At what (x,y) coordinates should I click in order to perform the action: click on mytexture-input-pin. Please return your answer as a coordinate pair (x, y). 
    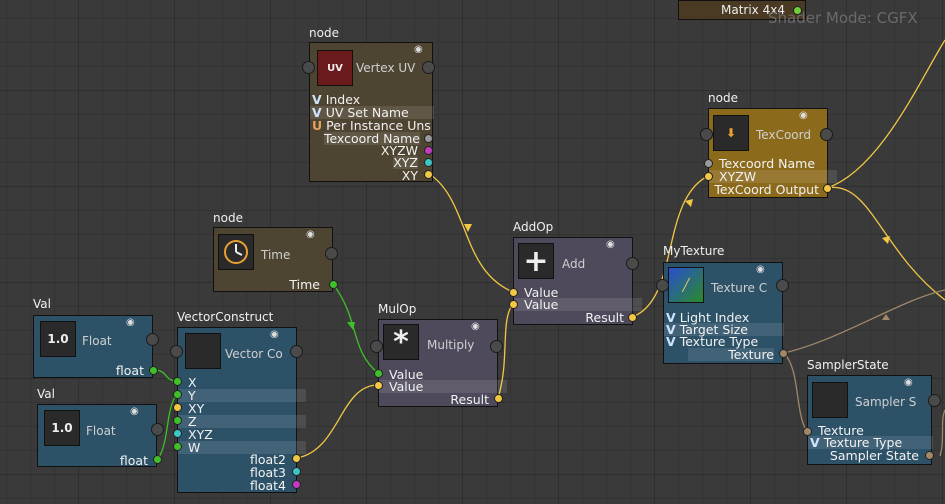
    Looking at the image, I should click on (662, 285).